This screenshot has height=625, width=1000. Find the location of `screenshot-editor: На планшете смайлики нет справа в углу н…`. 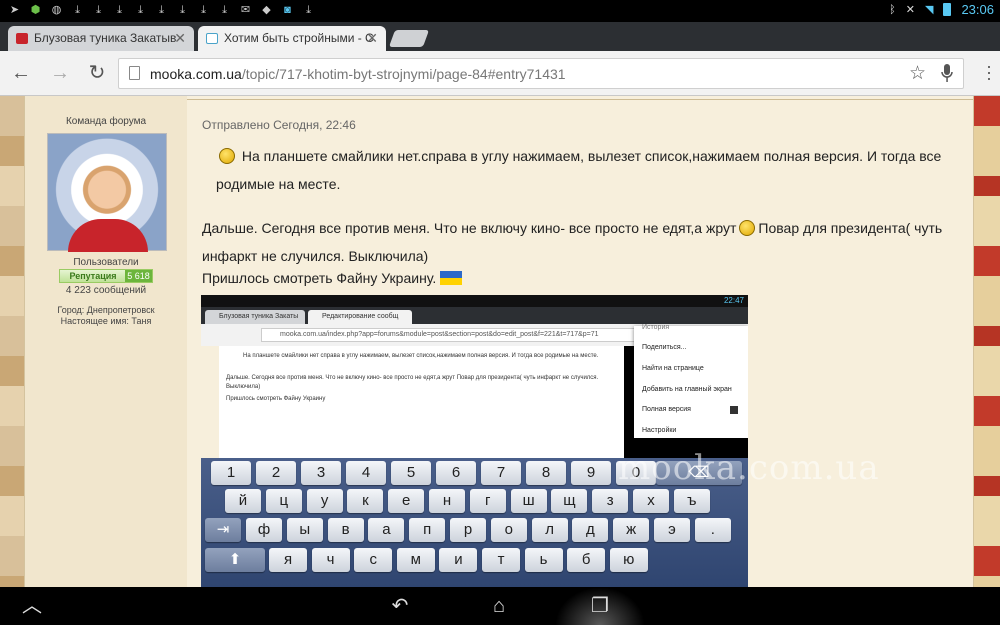

screenshot-editor: На планшете смайлики нет справа в углу н… is located at coordinates (421, 402).